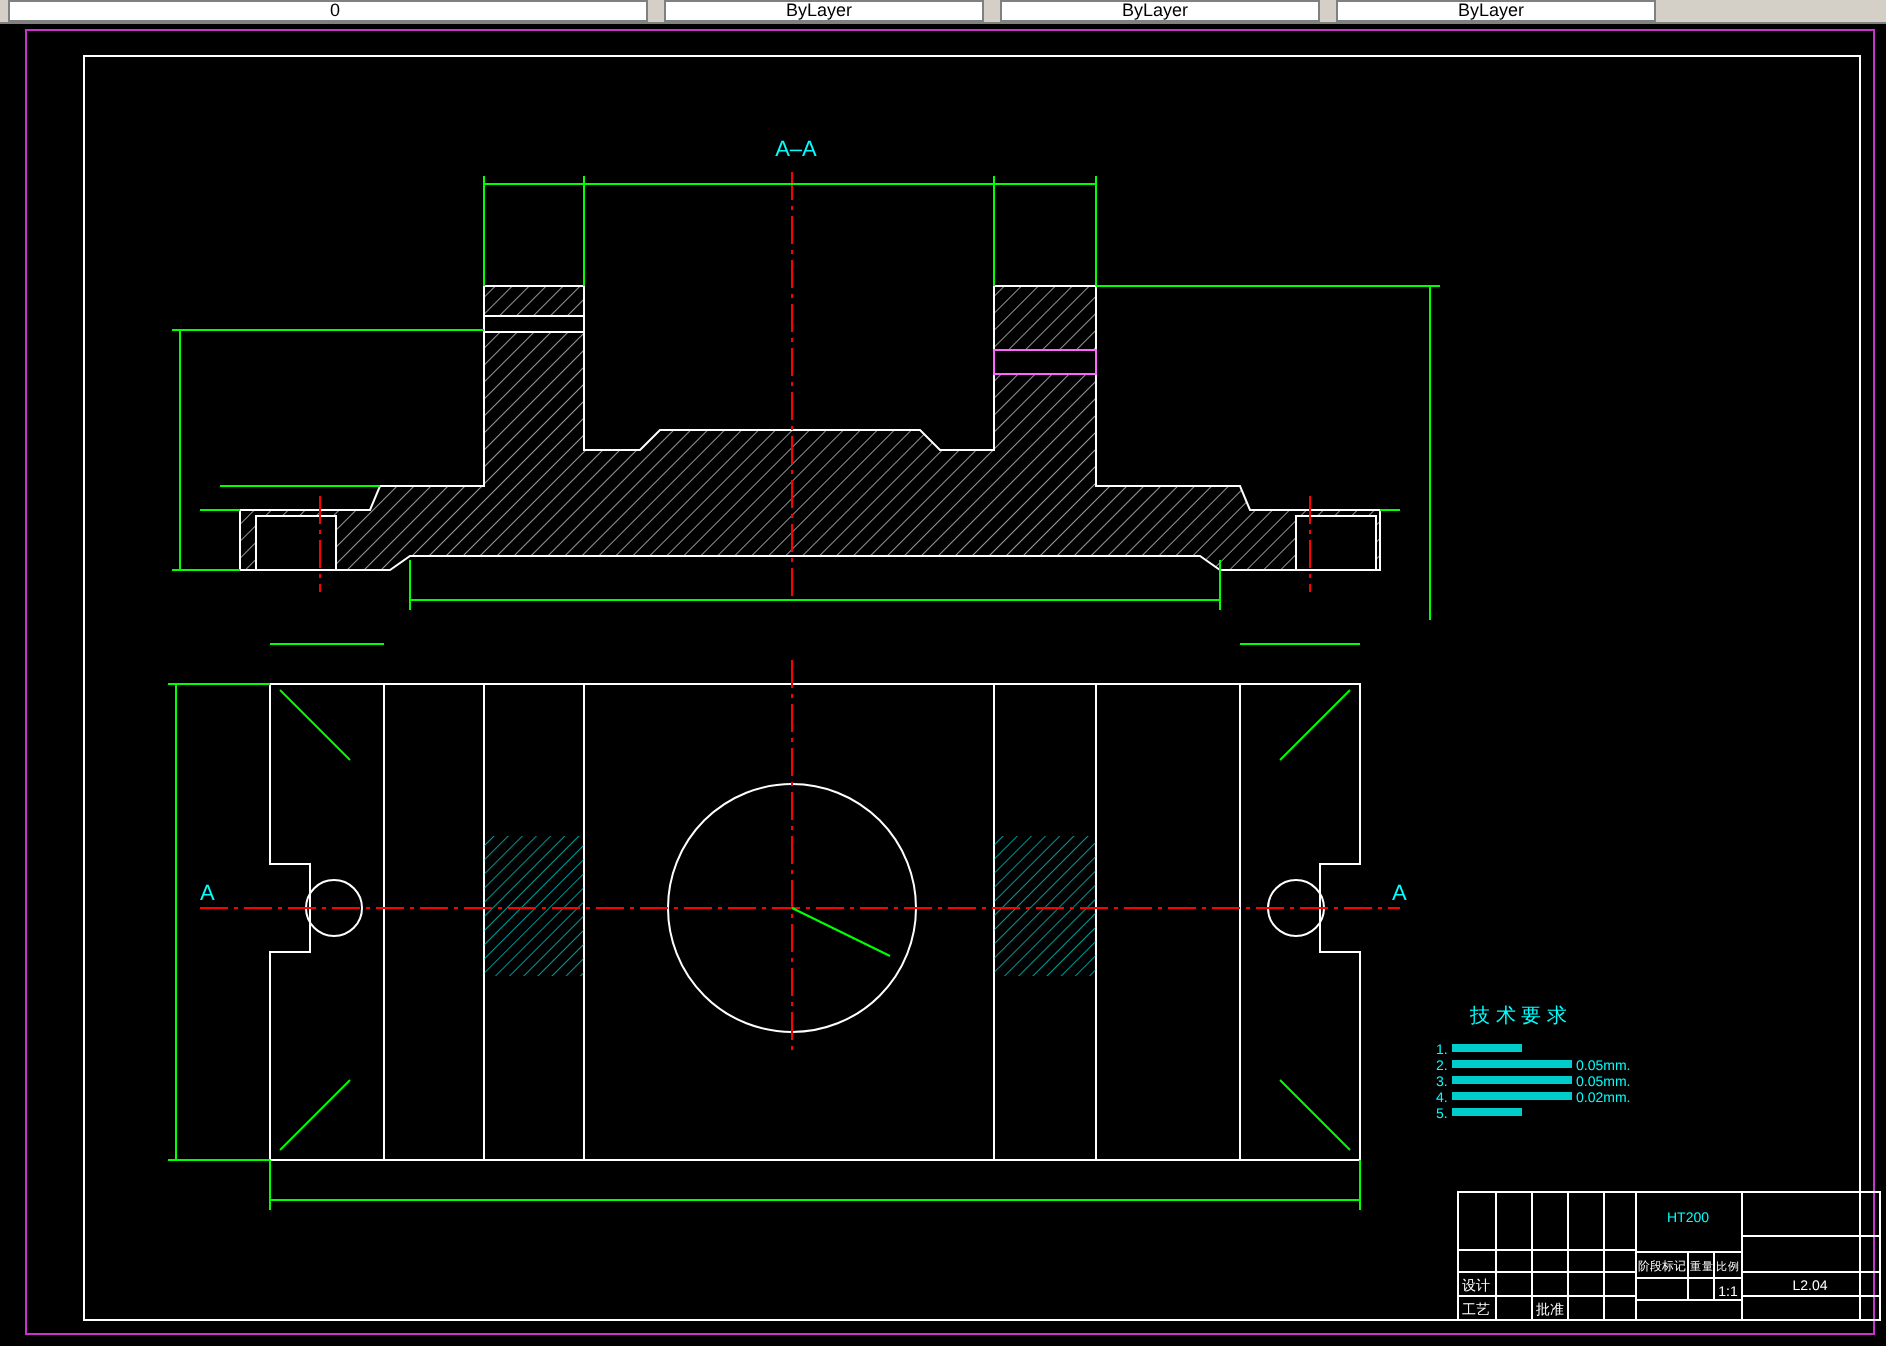 This screenshot has width=1886, height=1346. Describe the element at coordinates (796, 150) in the screenshot. I see `section-title: A–A` at that location.